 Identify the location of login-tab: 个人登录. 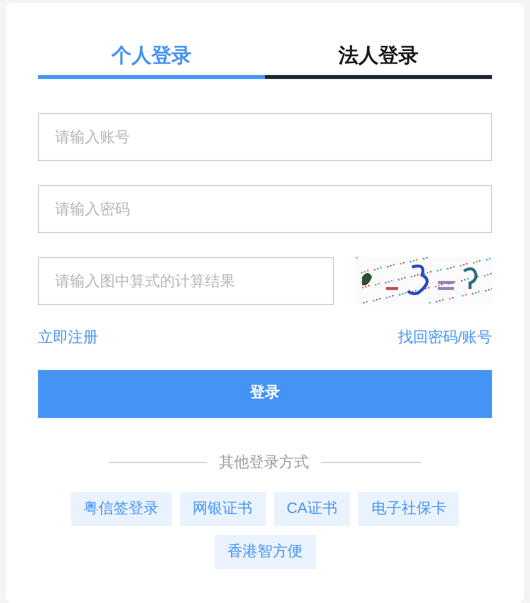
(151, 58).